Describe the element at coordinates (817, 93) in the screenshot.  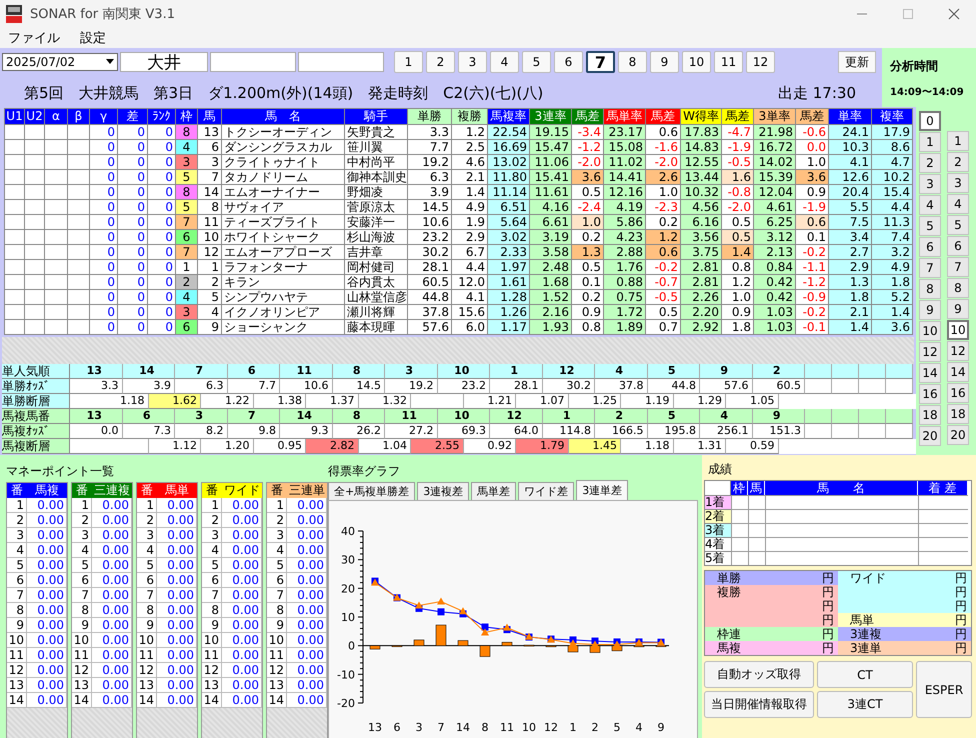
I see `post-time: 出走 17:30` at that location.